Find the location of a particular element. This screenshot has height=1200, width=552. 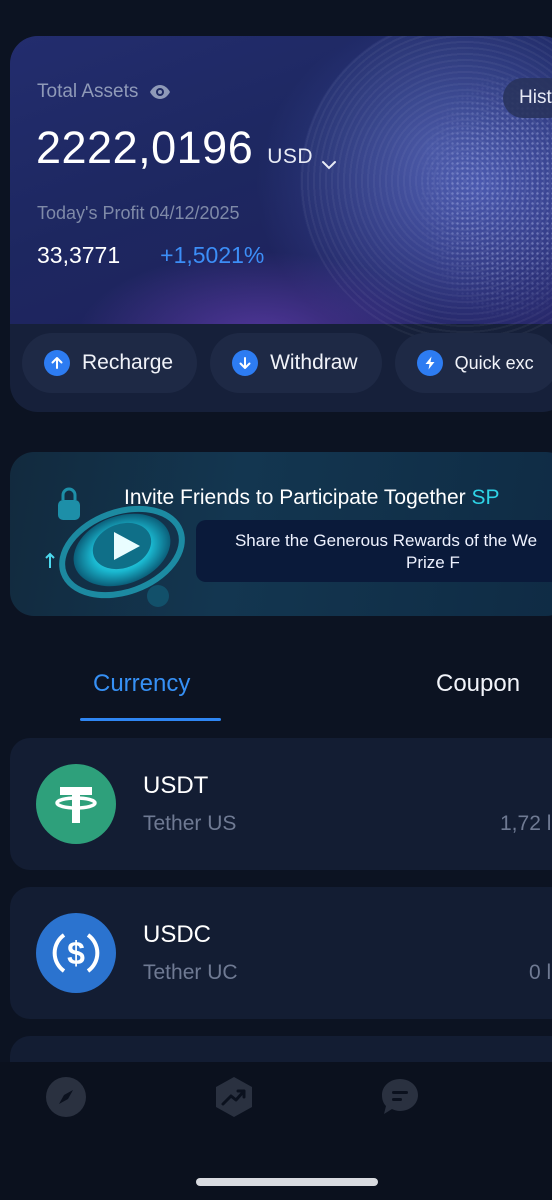

recharge-button: Recharge is located at coordinates (110, 363).